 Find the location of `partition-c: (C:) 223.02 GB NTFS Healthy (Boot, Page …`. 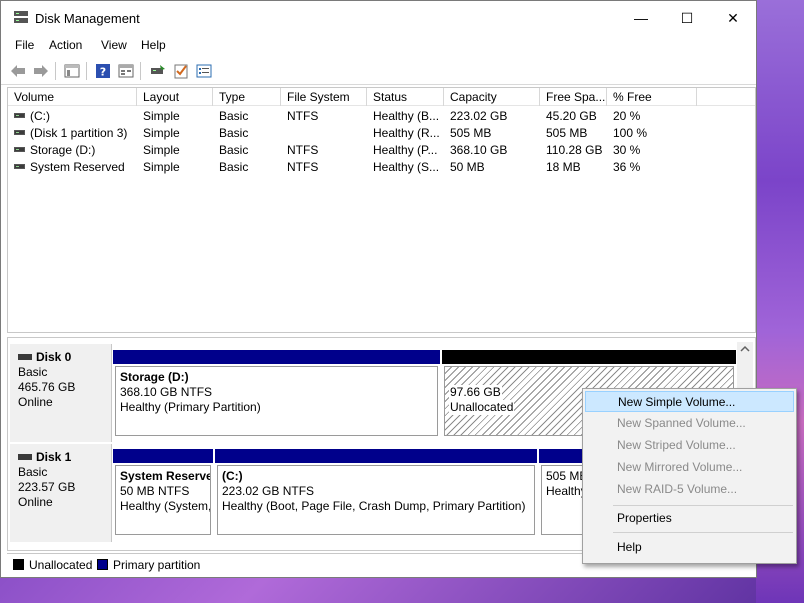

partition-c: (C:) 223.02 GB NTFS Healthy (Boot, Page … is located at coordinates (376, 493).